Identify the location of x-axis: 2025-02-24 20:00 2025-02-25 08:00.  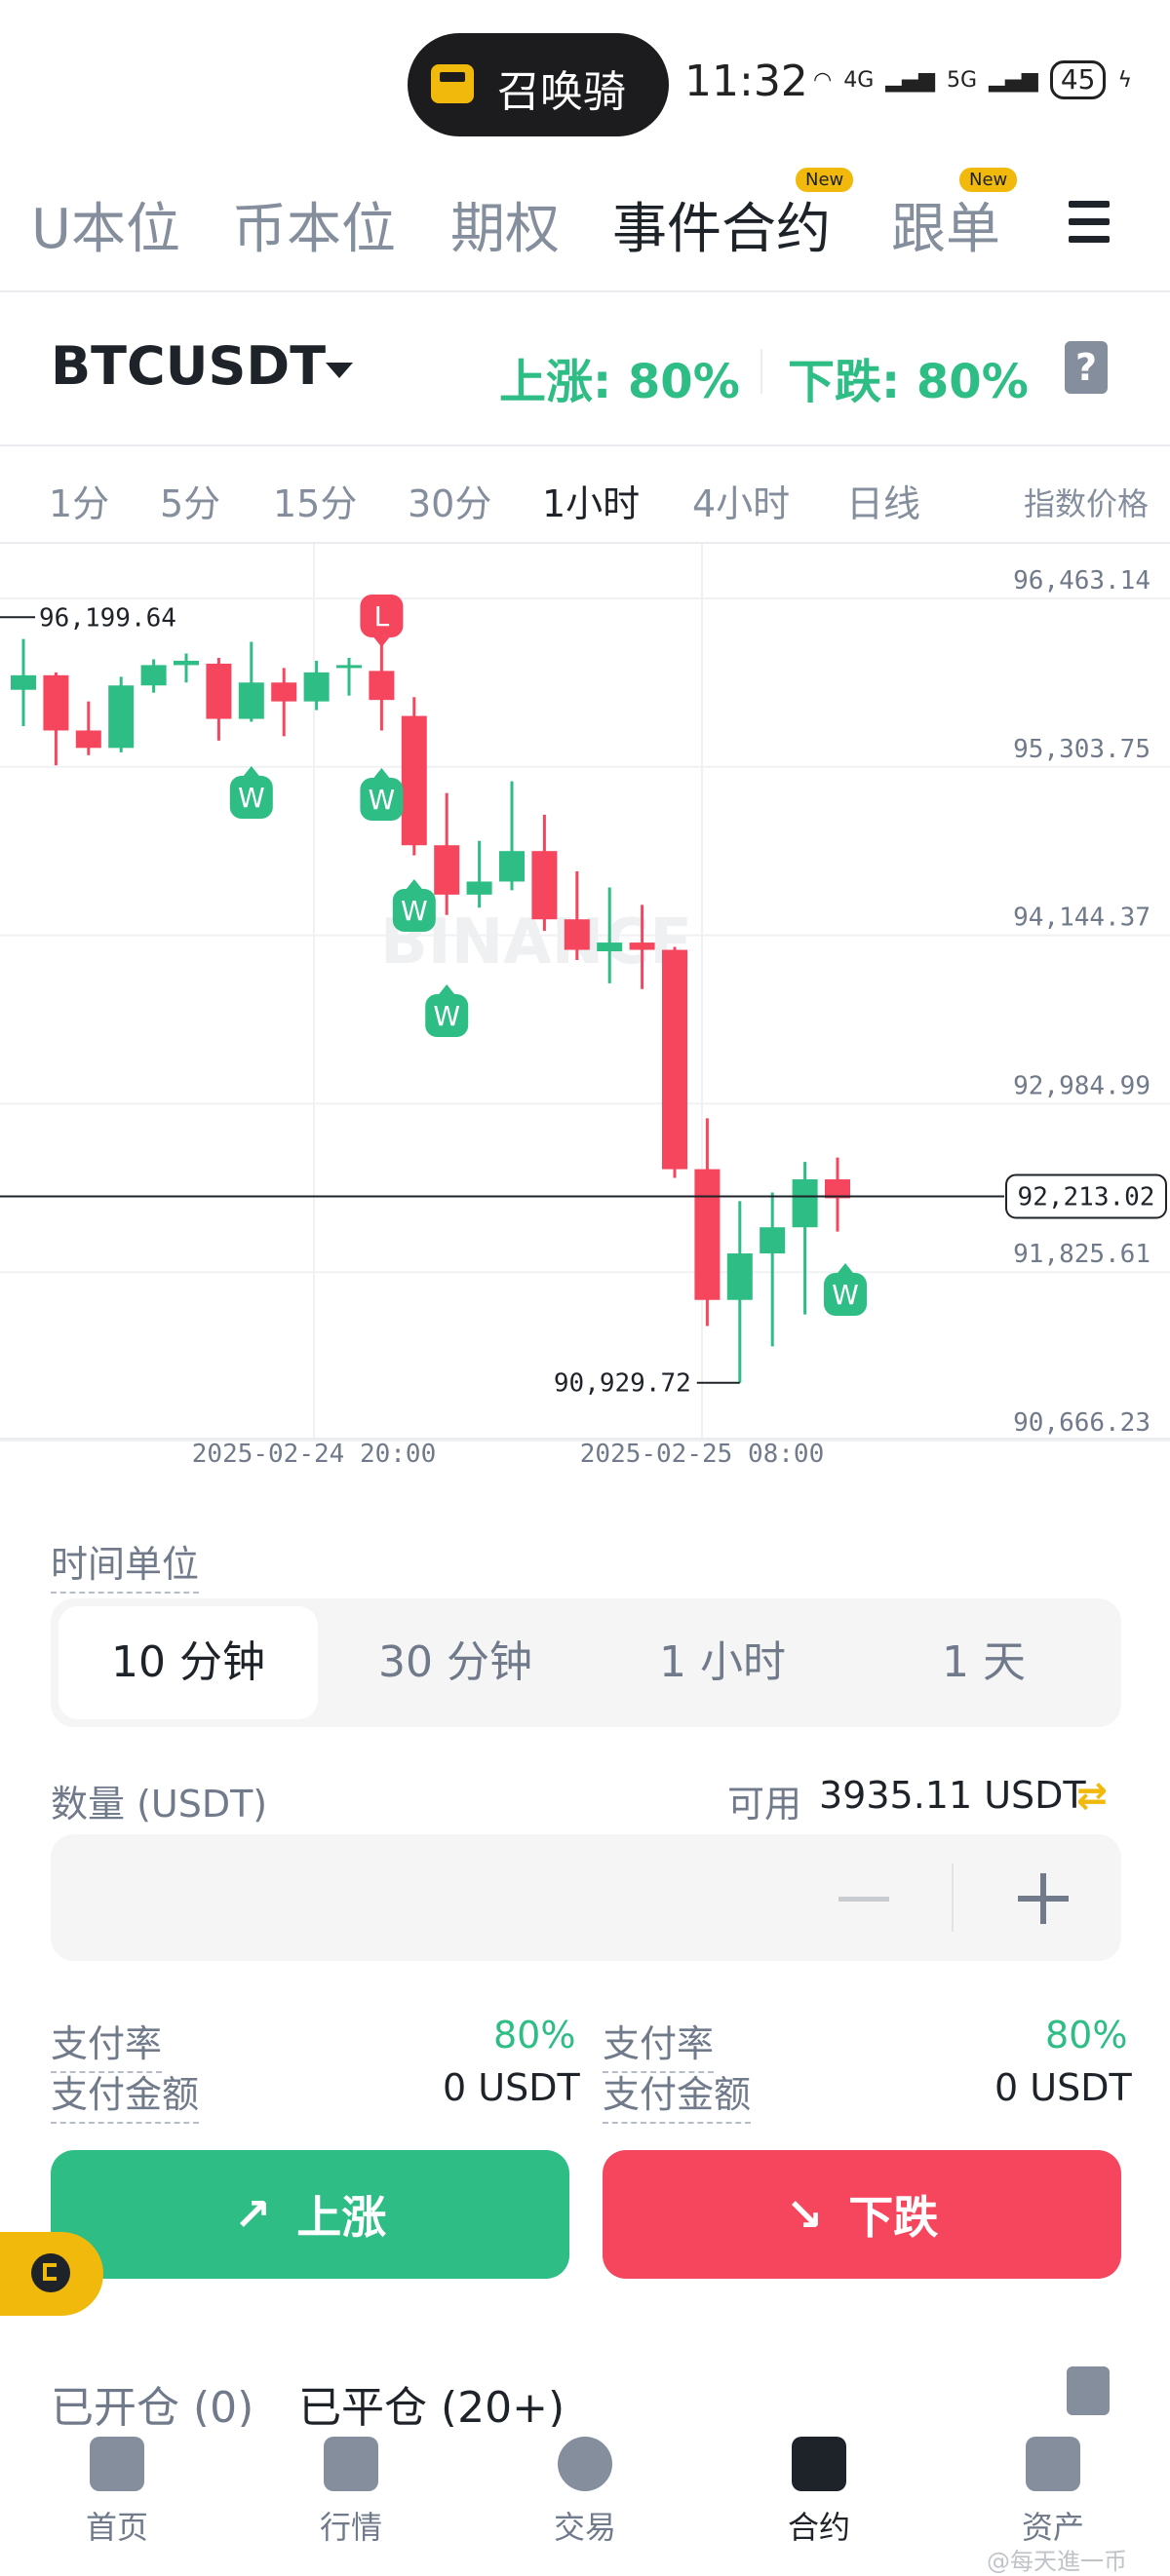
(508, 1454).